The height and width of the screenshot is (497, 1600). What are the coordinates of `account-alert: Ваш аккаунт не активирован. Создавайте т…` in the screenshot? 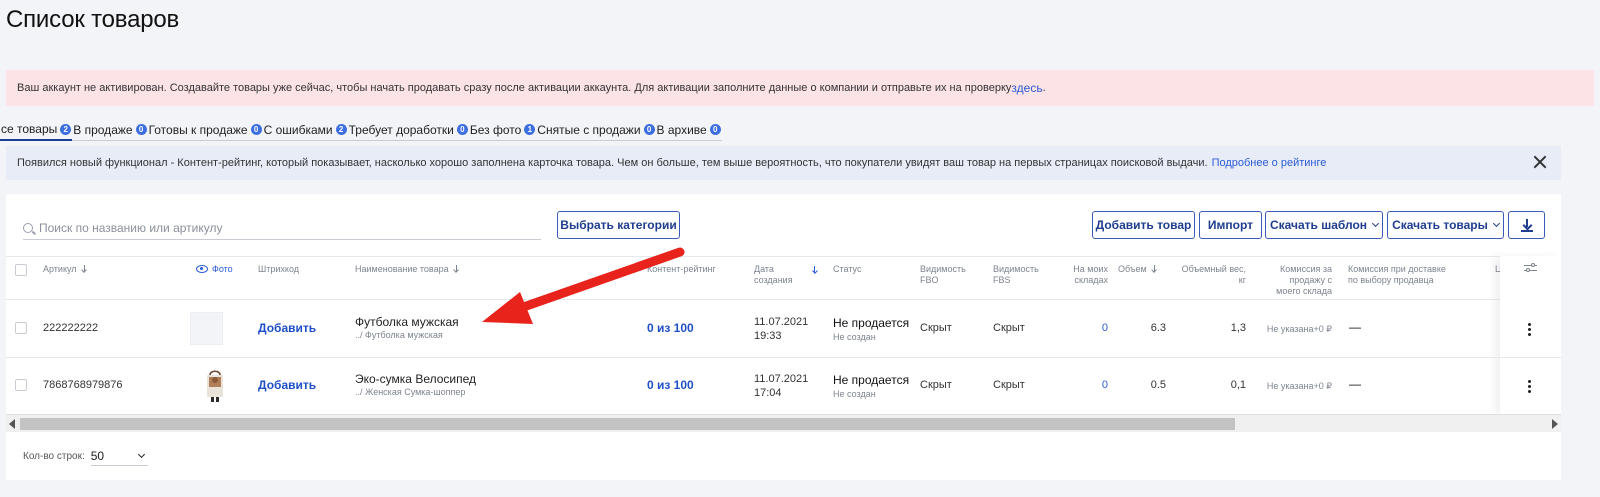 It's located at (800, 88).